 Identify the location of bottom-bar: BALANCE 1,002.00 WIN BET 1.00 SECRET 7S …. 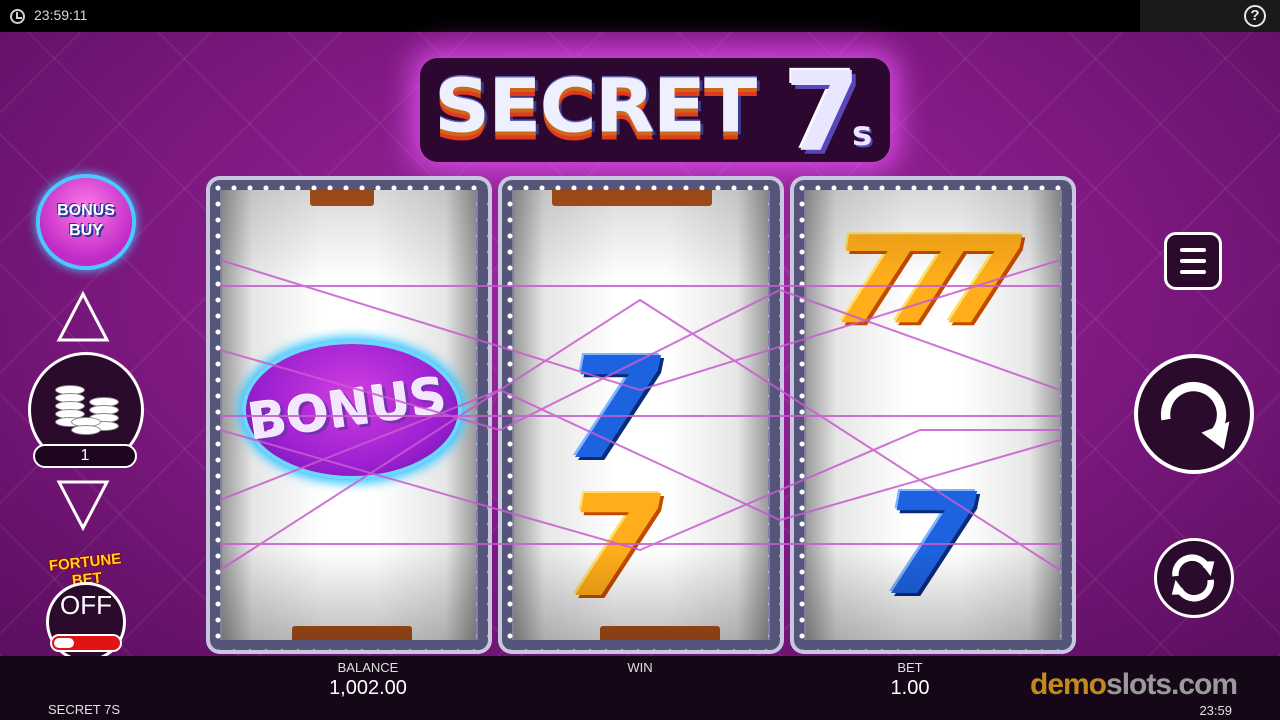
(640, 688).